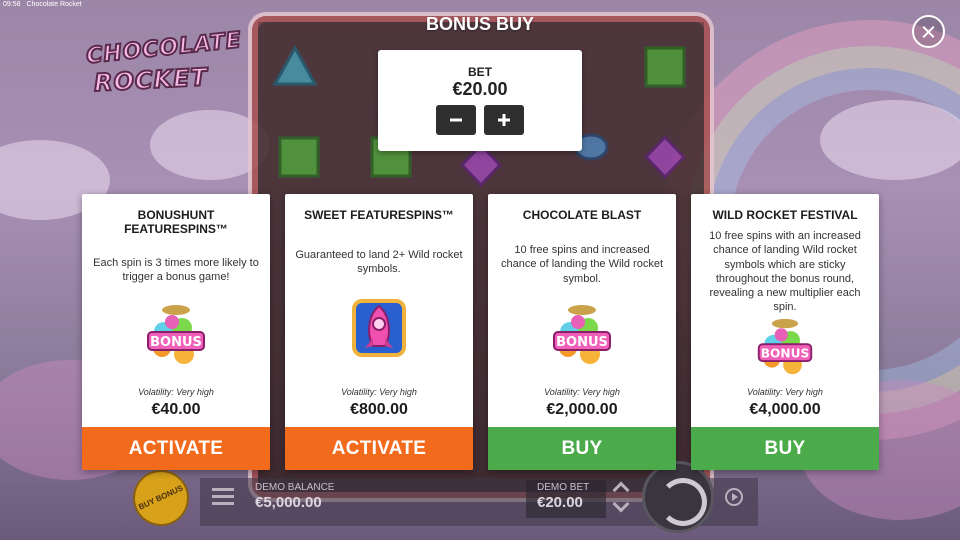  What do you see at coordinates (480, 100) in the screenshot?
I see `bet-panel: BET €20.00` at bounding box center [480, 100].